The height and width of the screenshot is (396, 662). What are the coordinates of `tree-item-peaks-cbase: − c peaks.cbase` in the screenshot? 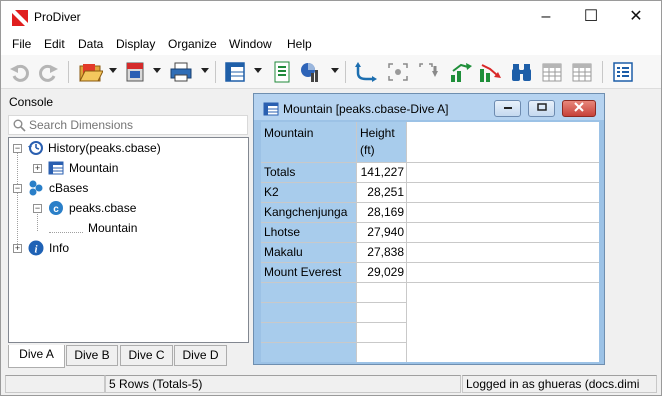 It's located at (128, 208).